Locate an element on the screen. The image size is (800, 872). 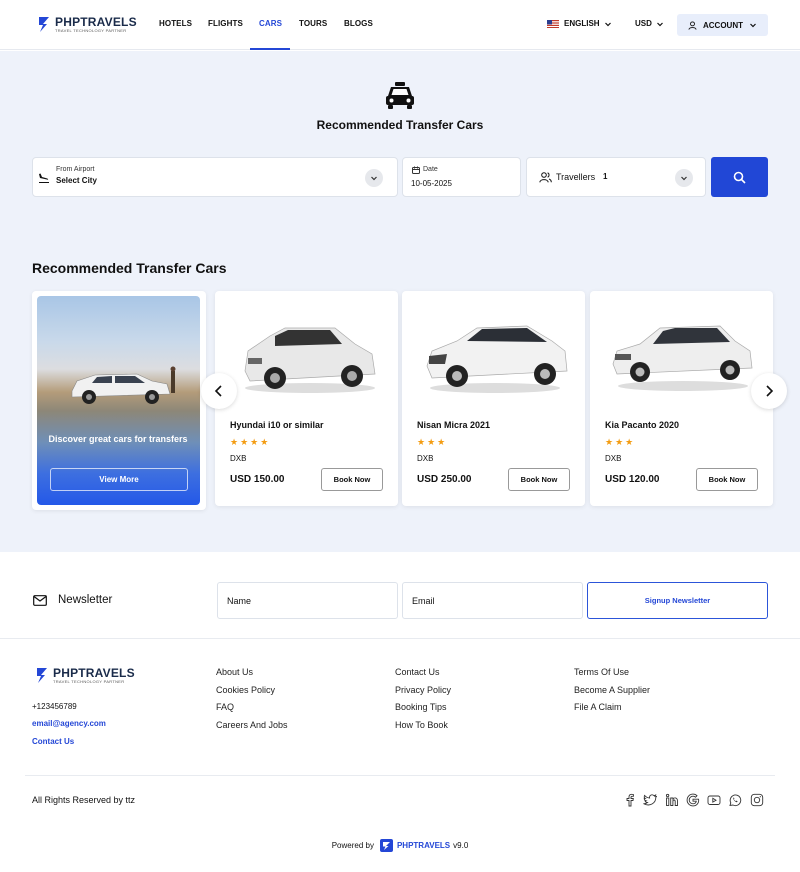
account-button: ACCOUNT is located at coordinates (722, 25).